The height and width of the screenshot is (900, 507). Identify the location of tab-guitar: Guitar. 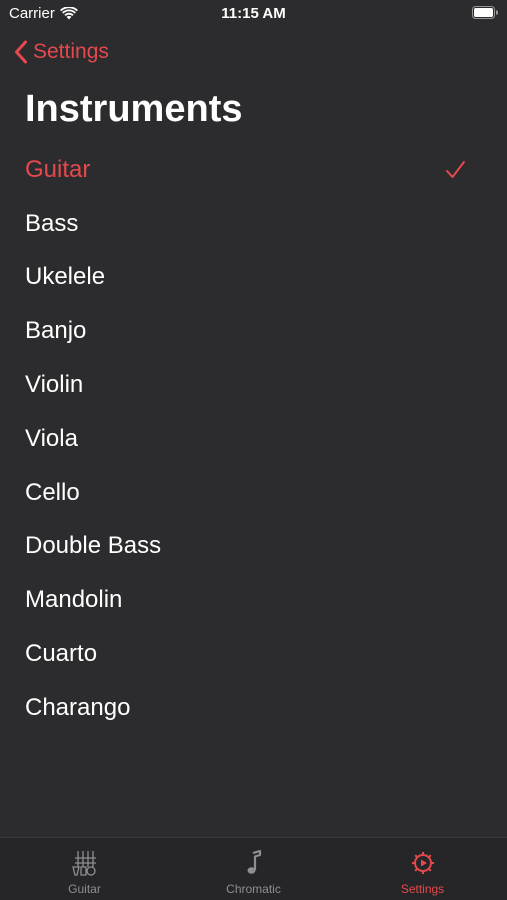
(84, 869).